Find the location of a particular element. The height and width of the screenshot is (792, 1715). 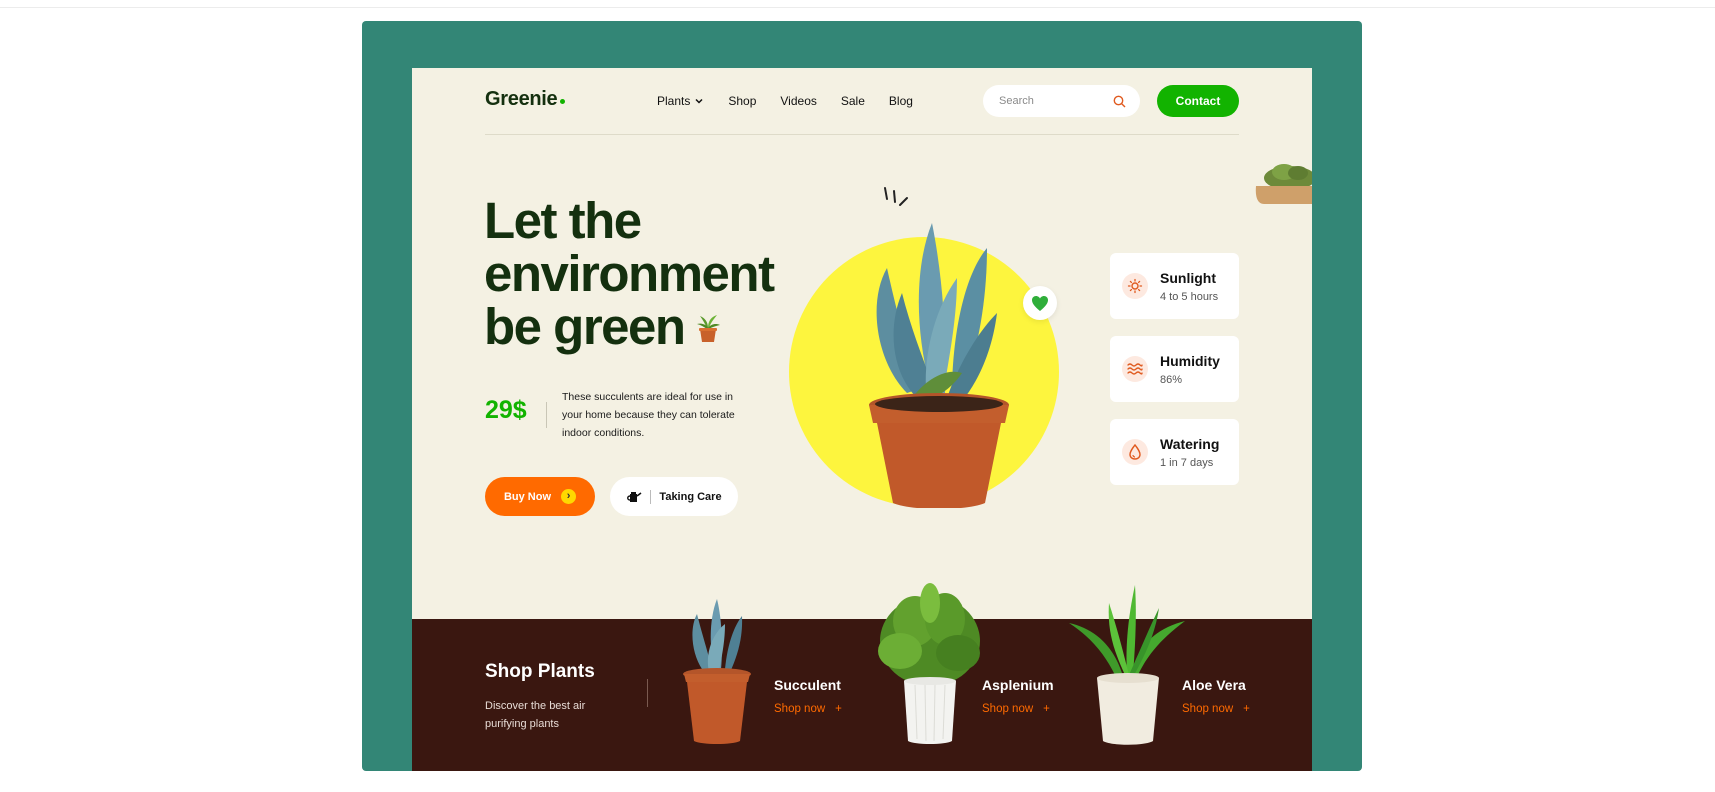

nav-item-label: Blog is located at coordinates (900, 101).